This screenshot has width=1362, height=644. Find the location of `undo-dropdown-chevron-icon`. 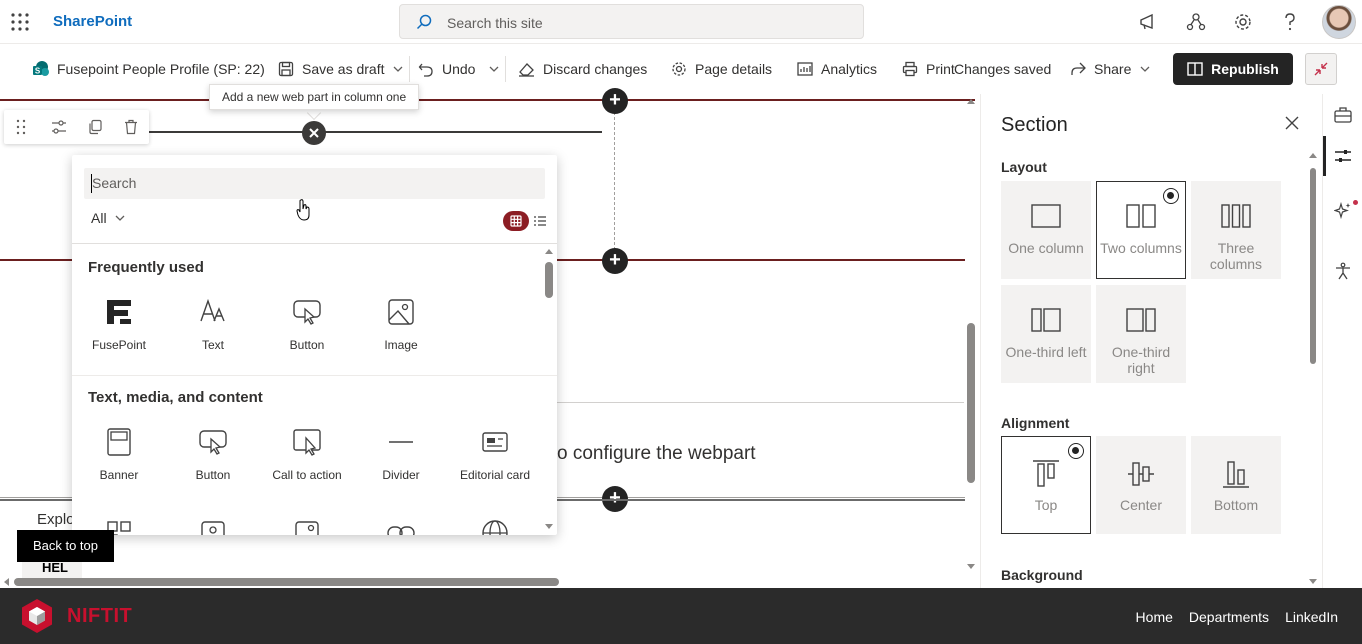

undo-dropdown-chevron-icon is located at coordinates (494, 69).